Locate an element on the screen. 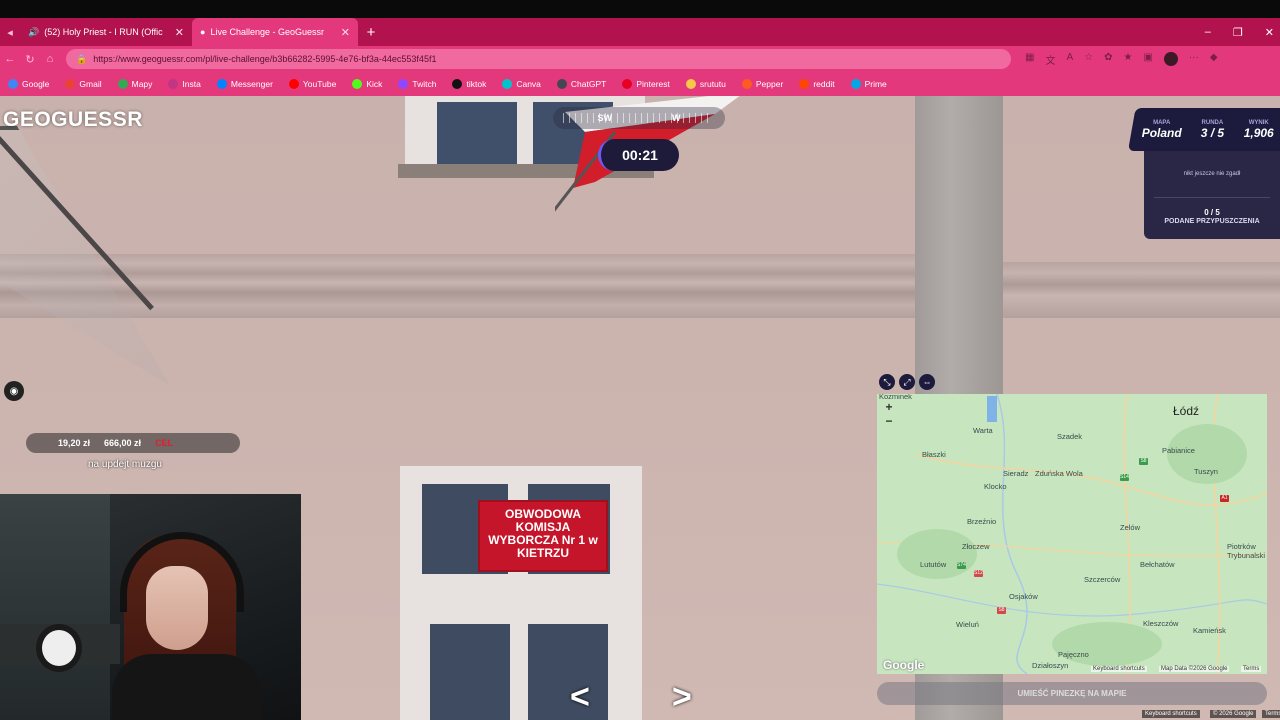 The width and height of the screenshot is (1280, 720). canva-icon is located at coordinates (507, 84).